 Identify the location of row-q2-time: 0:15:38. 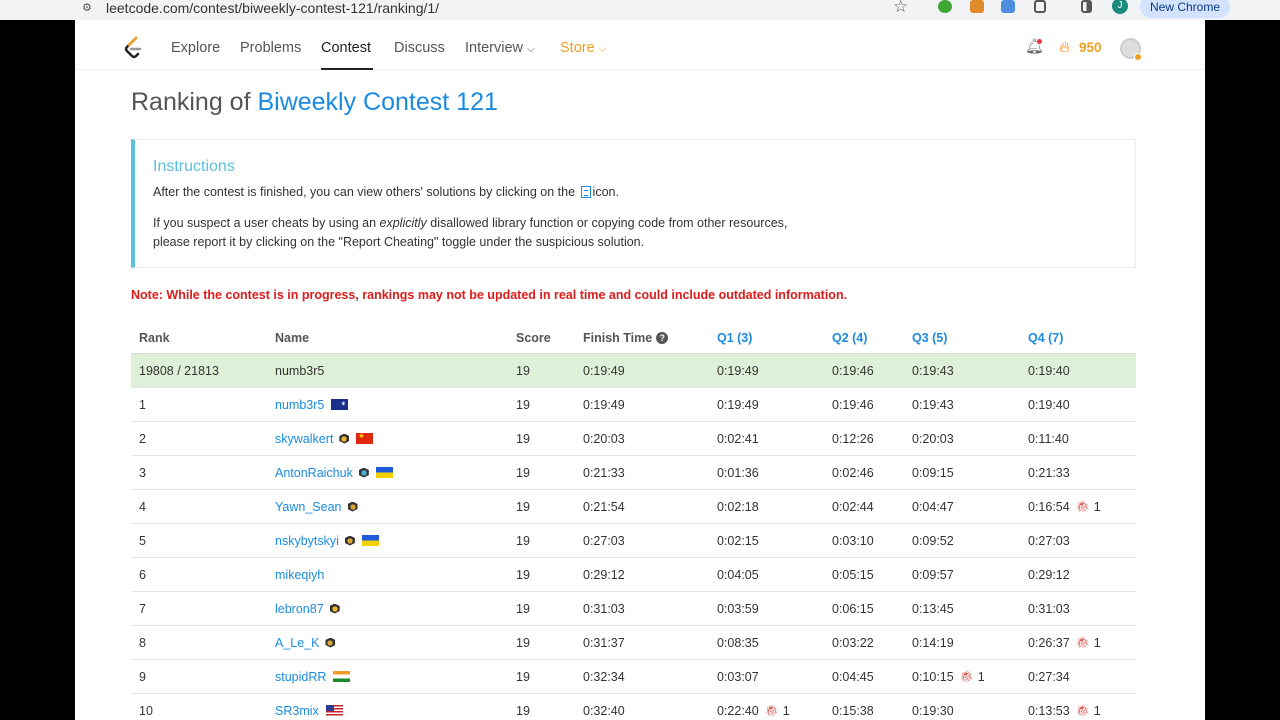
(853, 710).